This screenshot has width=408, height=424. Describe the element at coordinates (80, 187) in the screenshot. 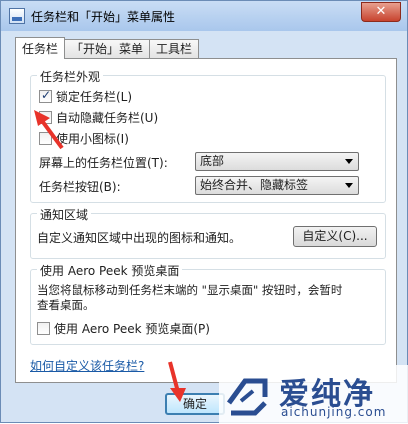

I see `buttons-label: 任务栏按钮(B):` at that location.